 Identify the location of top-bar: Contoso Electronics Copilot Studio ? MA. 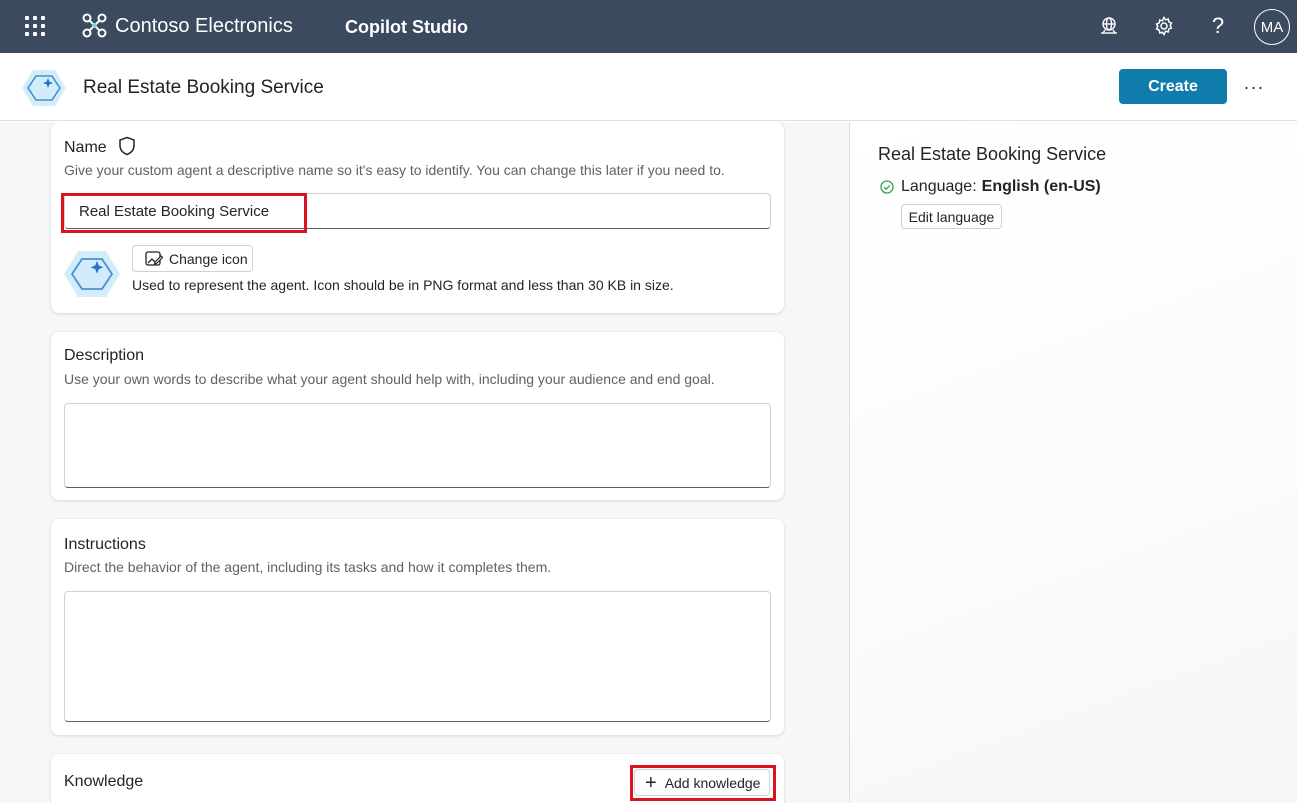
(648, 26).